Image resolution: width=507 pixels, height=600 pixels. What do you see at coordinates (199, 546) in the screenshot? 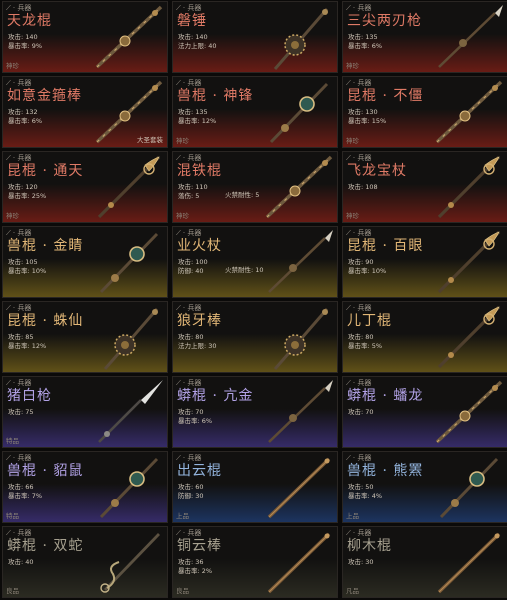
I see `weapon-name: 铜云棒` at bounding box center [199, 546].